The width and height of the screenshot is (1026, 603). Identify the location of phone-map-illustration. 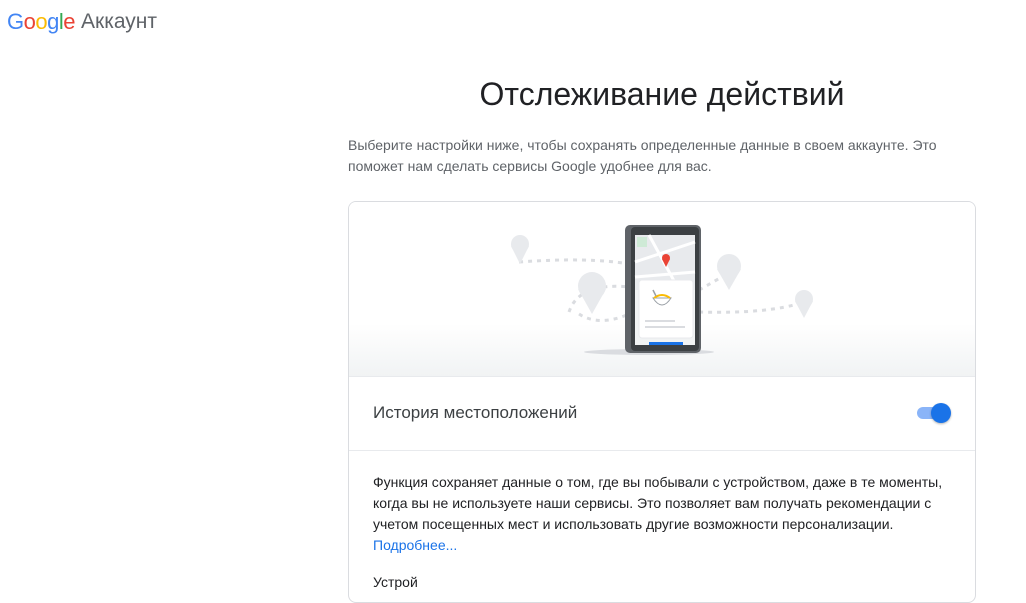
(662, 290).